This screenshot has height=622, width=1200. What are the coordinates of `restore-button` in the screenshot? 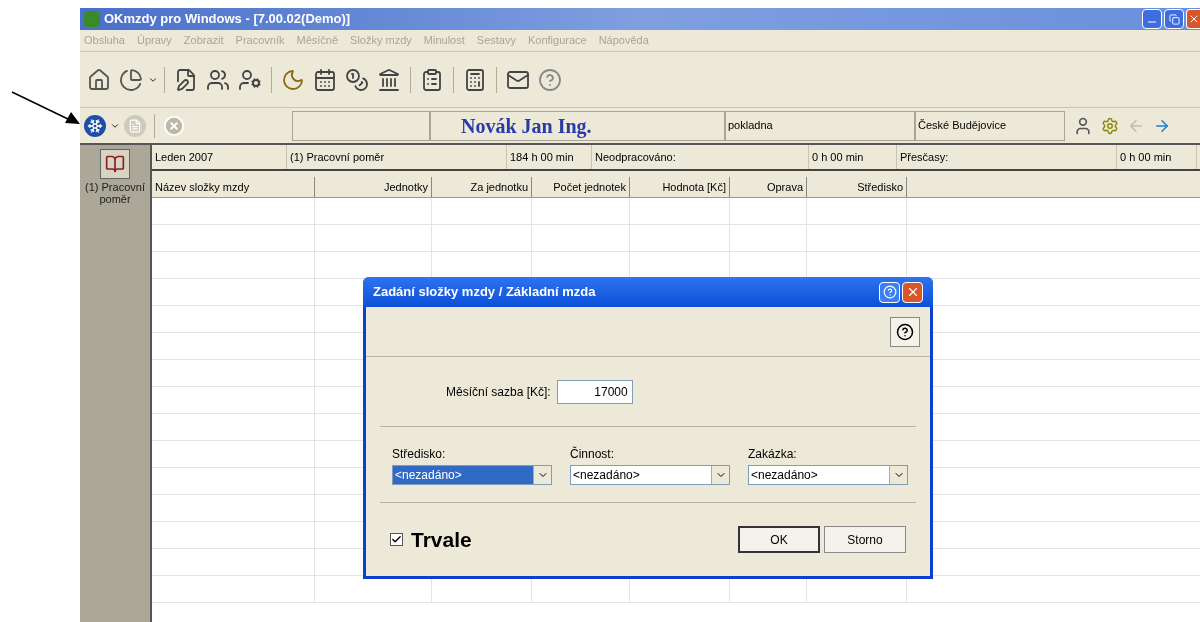 It's located at (1174, 19).